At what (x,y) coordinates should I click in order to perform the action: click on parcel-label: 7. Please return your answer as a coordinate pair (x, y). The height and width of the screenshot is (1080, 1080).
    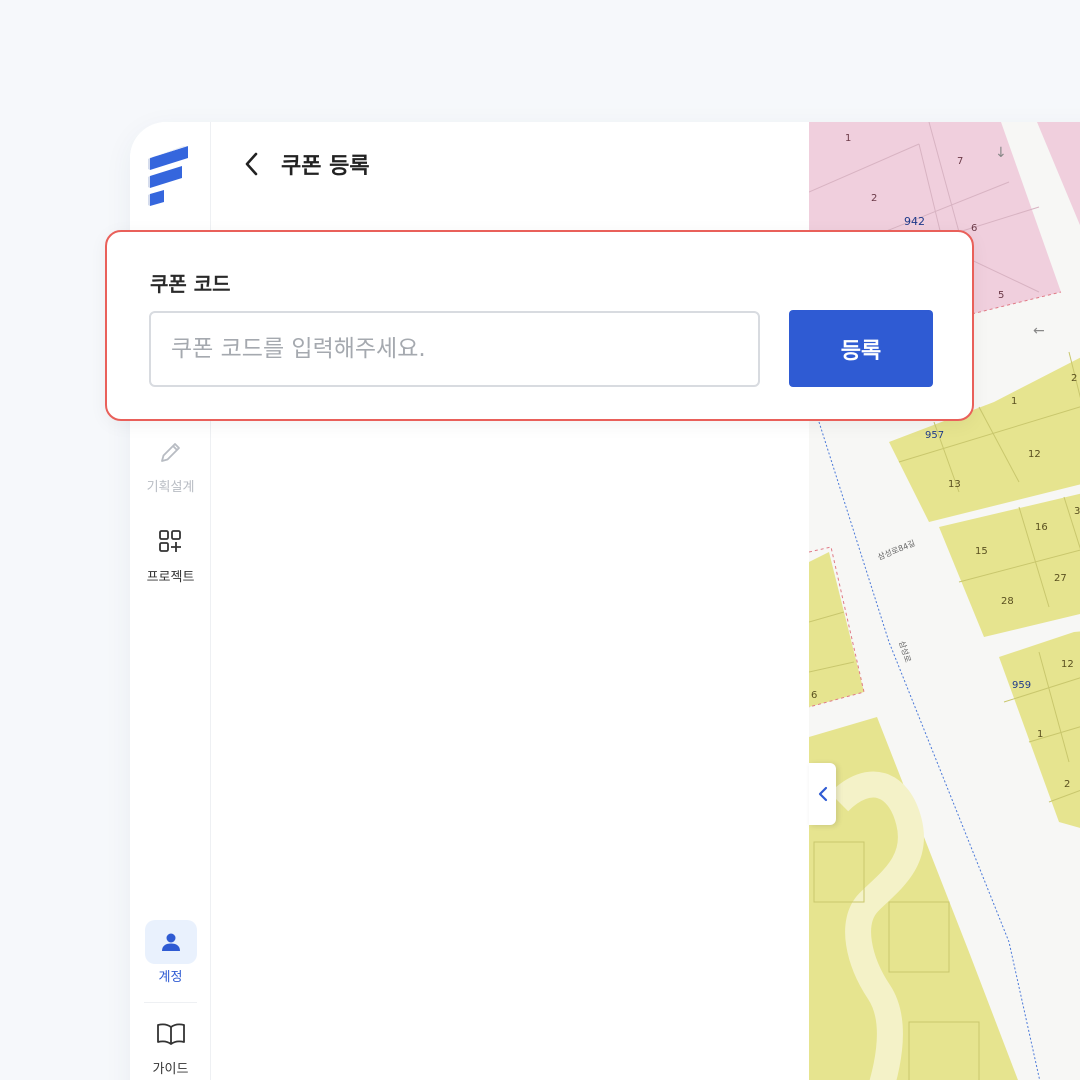
    Looking at the image, I should click on (960, 161).